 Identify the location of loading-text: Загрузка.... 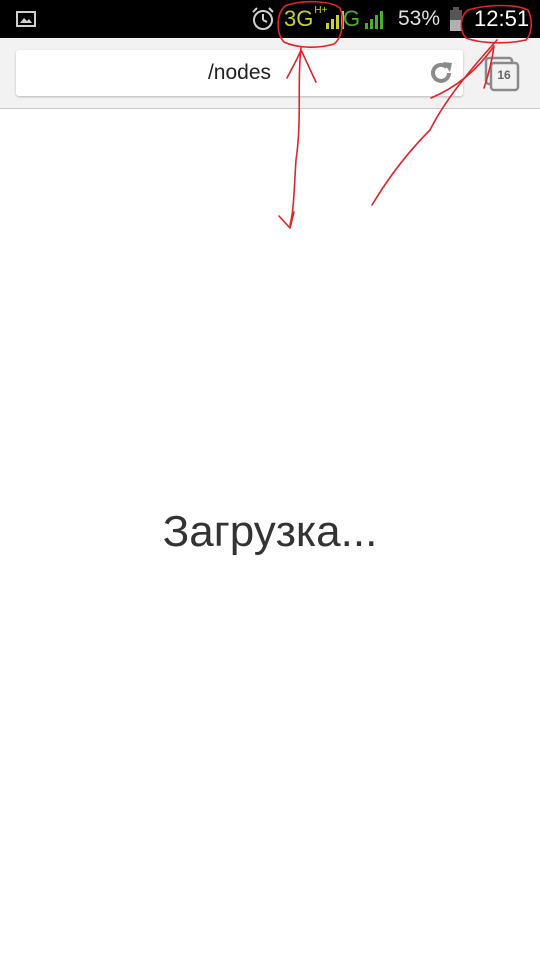
(270, 531).